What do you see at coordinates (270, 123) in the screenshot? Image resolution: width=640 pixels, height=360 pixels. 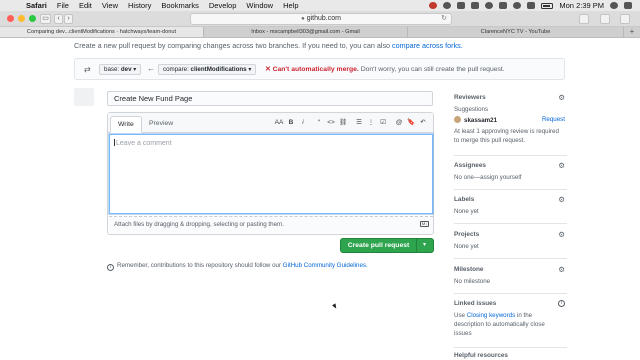 I see `editor-tabs: Write Preview AA B i “ <> ⛓ ☰ ⋮ ☑ @ 🔖 ↶` at bounding box center [270, 123].